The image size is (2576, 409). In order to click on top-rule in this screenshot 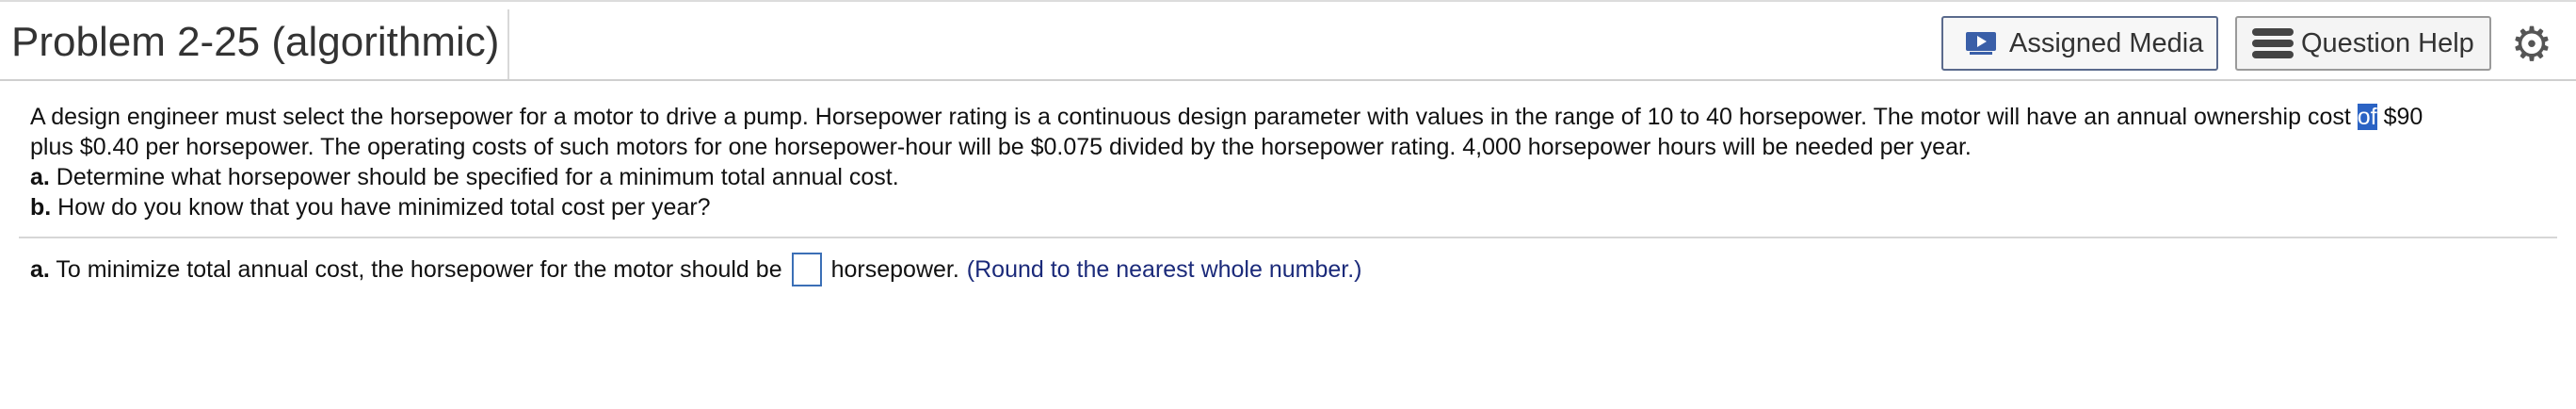, I will do `click(1288, 1)`.